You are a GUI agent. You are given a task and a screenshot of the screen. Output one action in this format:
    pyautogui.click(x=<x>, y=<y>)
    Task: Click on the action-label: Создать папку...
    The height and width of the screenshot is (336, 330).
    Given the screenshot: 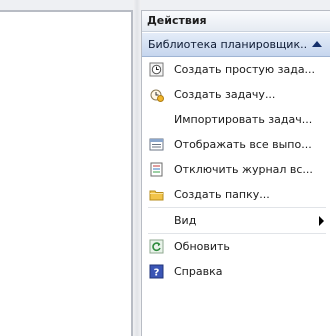 What is the action you would take?
    pyautogui.click(x=222, y=194)
    